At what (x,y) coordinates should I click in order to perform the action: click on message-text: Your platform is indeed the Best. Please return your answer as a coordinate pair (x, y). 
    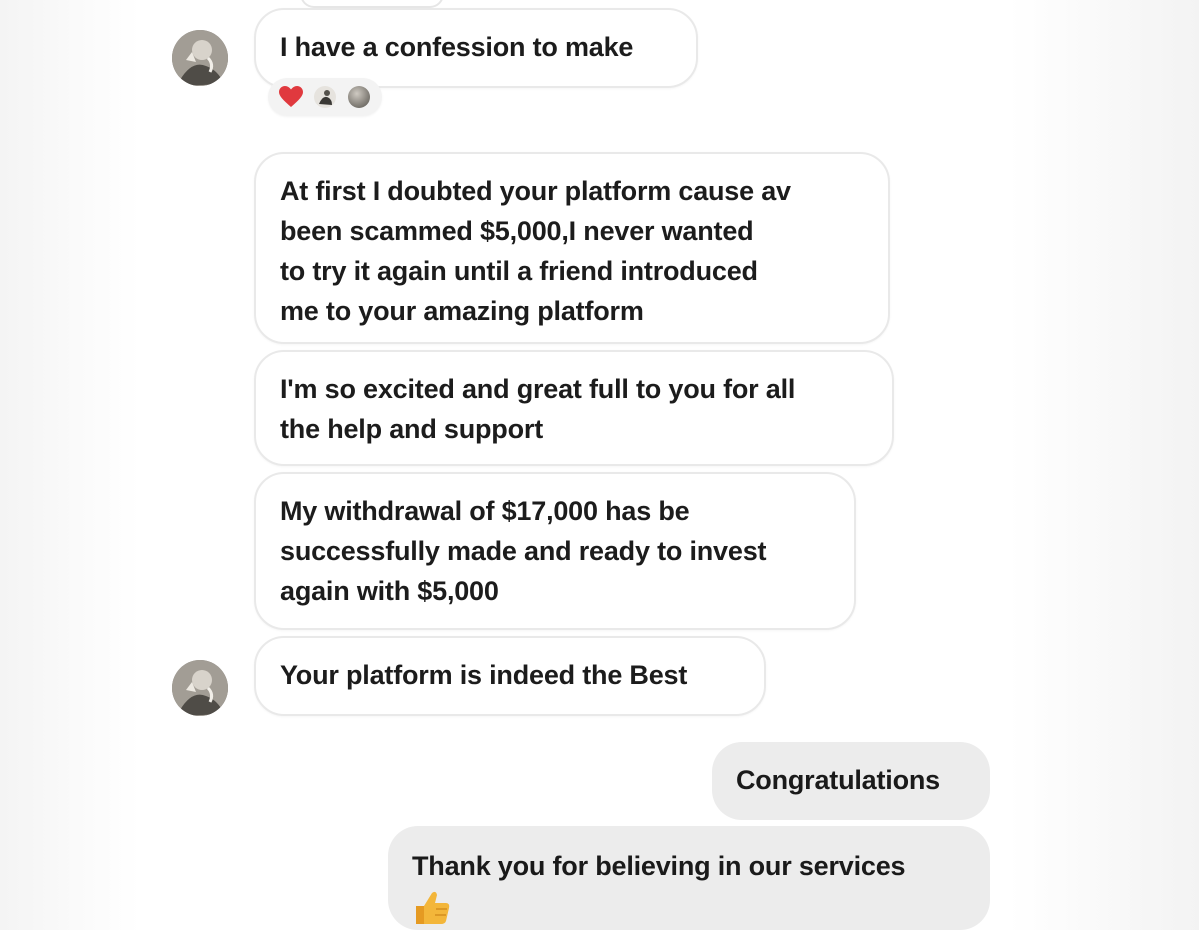
    Looking at the image, I should click on (484, 675).